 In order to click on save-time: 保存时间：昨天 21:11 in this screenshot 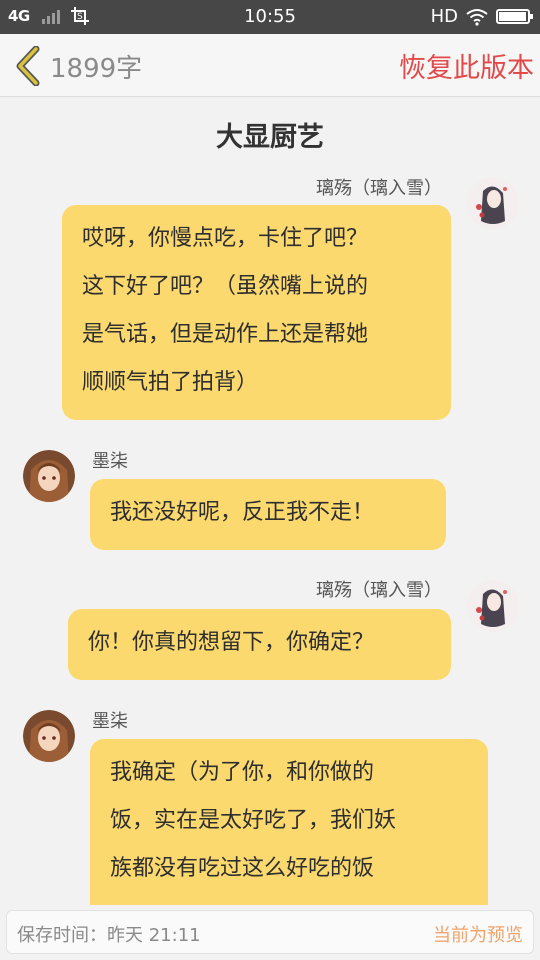, I will do `click(109, 935)`.